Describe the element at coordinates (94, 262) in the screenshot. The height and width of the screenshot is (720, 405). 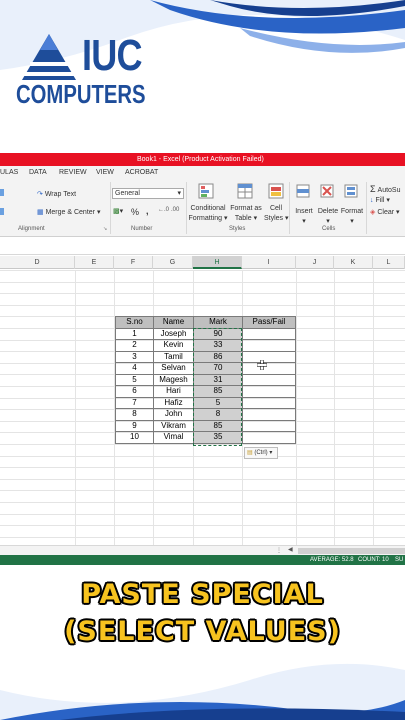
I see `column-header-e: E` at that location.